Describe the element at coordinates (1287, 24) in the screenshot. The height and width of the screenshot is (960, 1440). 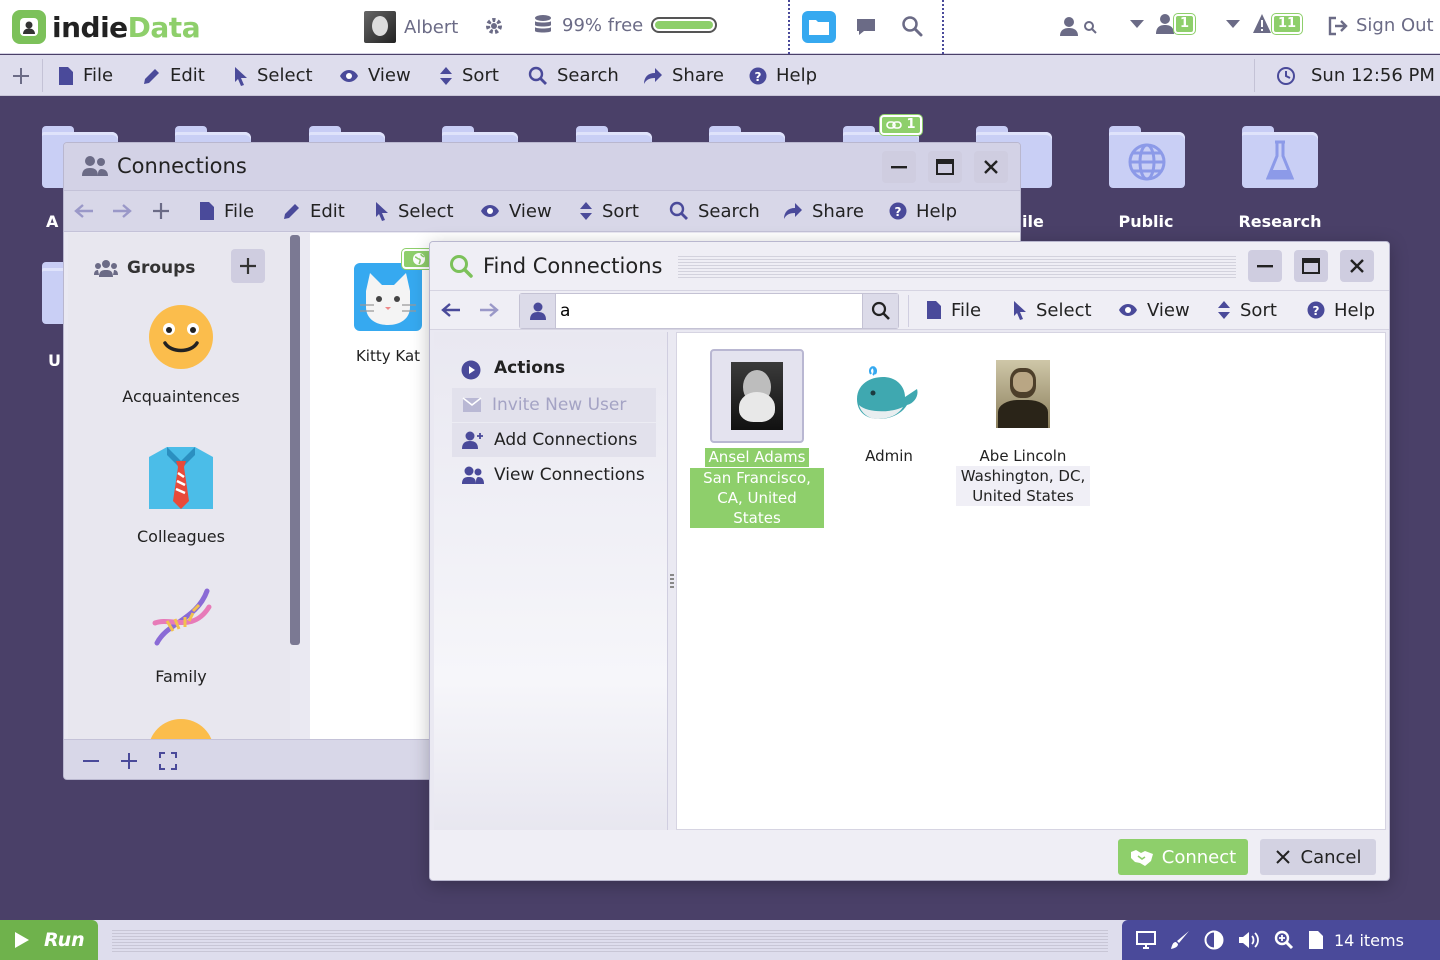
I see `alerts-badge: 11` at that location.